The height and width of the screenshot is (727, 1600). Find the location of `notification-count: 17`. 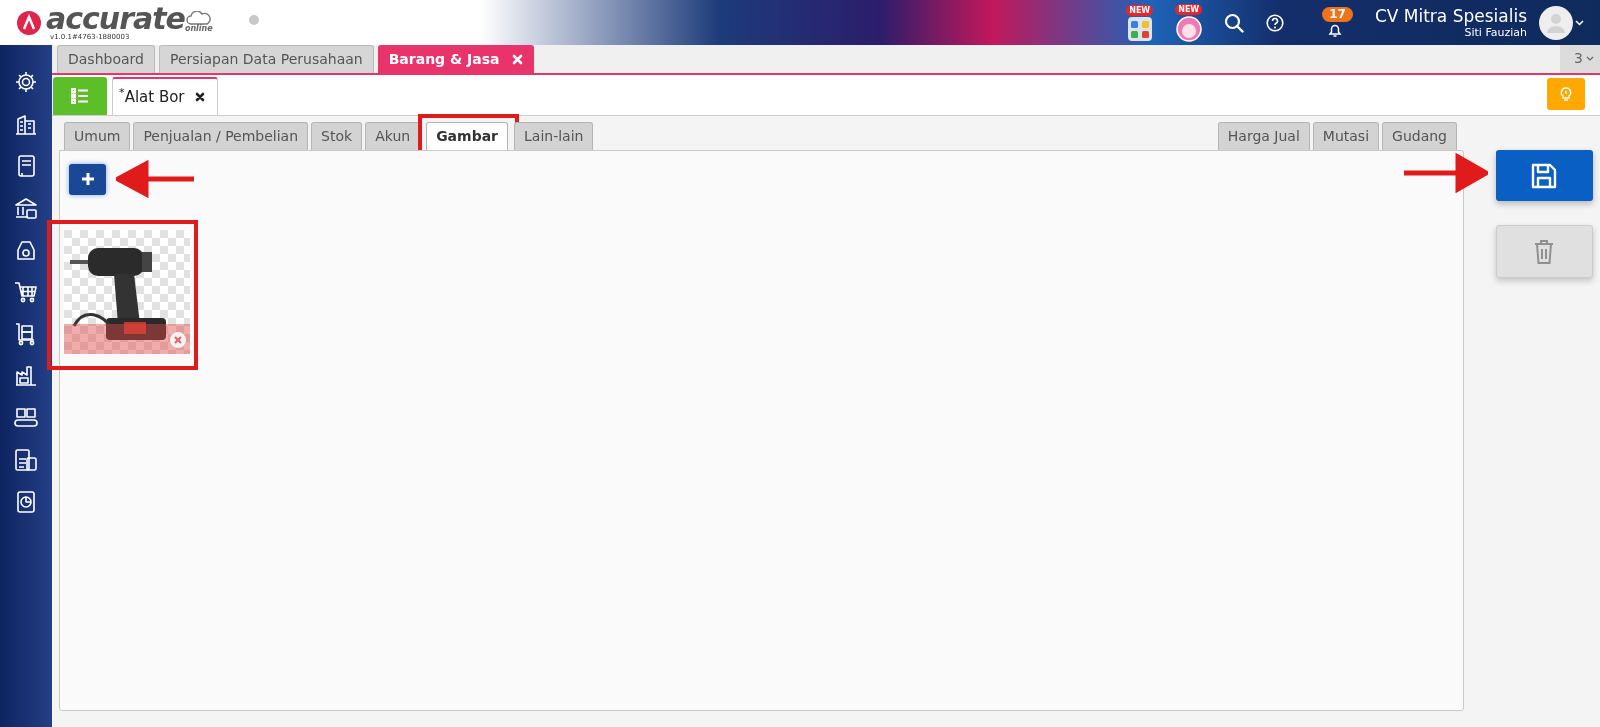

notification-count: 17 is located at coordinates (1337, 14).